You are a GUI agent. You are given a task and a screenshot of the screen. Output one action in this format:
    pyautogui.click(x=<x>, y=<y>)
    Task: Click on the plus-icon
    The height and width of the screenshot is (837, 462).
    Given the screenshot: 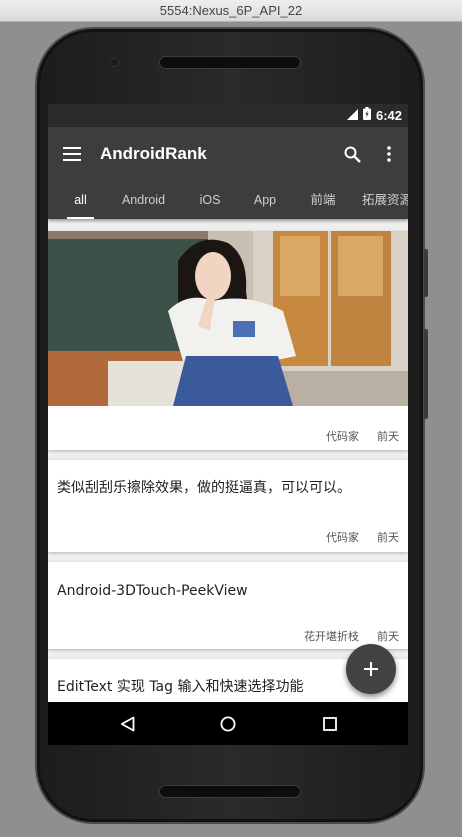 What is the action you would take?
    pyautogui.click(x=371, y=669)
    